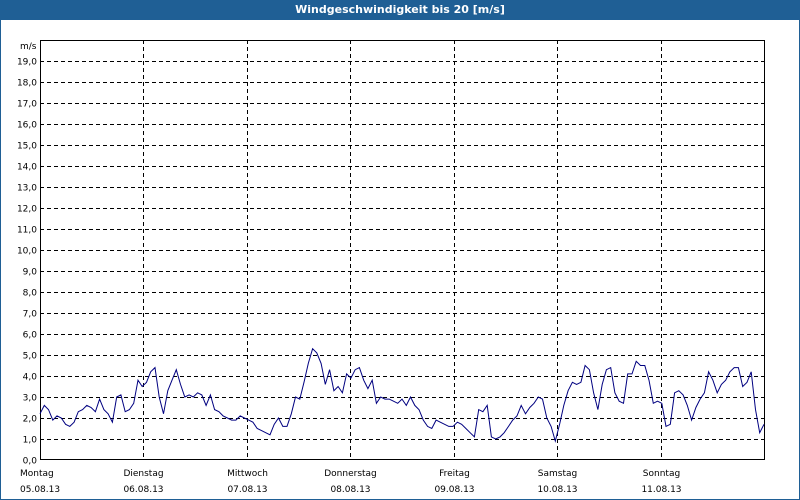  Describe the element at coordinates (661, 474) in the screenshot. I see `x-tick-day: Sonntag` at that location.